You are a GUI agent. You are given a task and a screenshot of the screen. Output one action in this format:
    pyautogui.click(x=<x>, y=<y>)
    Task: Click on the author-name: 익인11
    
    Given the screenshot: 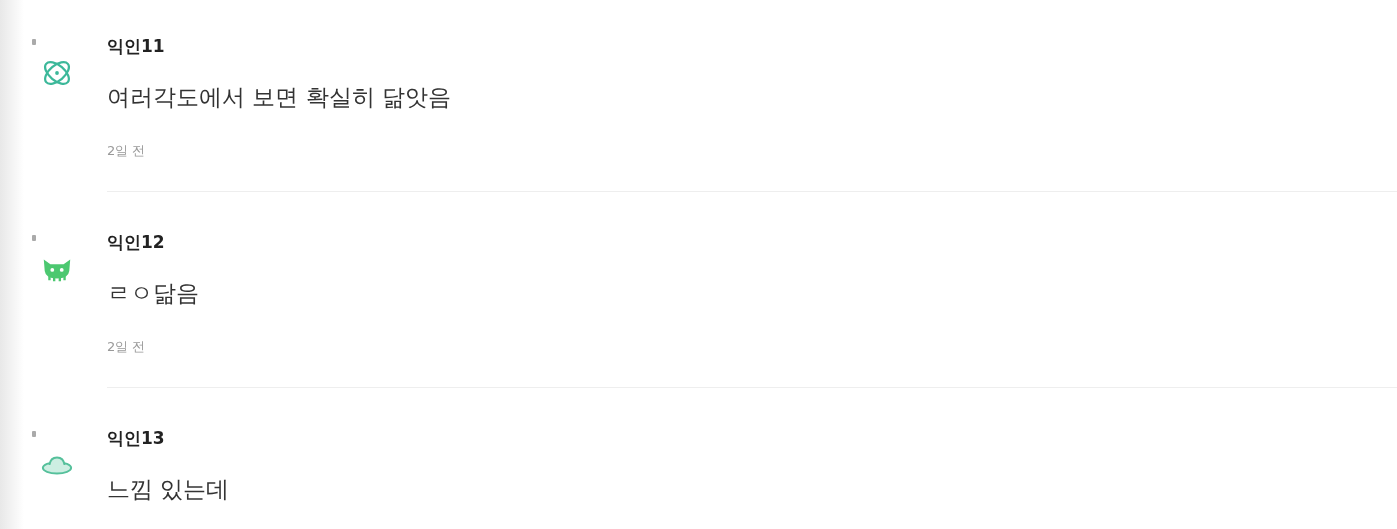 What is the action you would take?
    pyautogui.click(x=136, y=46)
    